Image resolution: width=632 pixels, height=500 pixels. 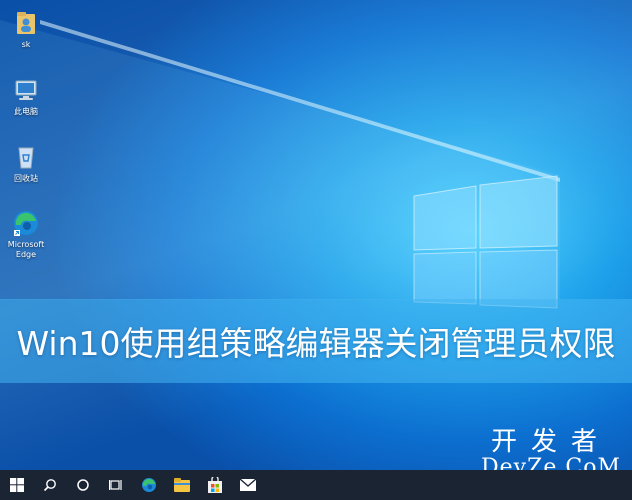 I want to click on taskbar-edge-button, so click(x=148, y=485).